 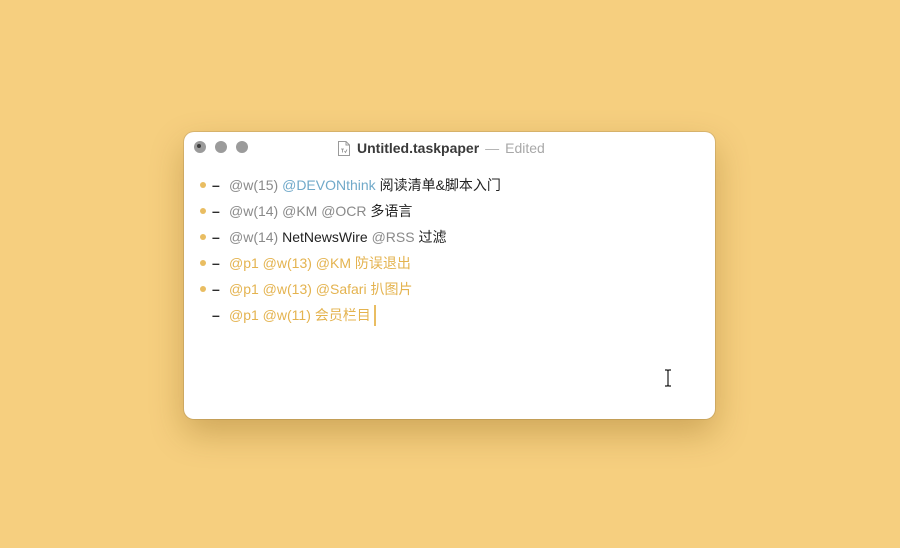 What do you see at coordinates (329, 185) in the screenshot?
I see `task-tag-segment: @DEVONthink` at bounding box center [329, 185].